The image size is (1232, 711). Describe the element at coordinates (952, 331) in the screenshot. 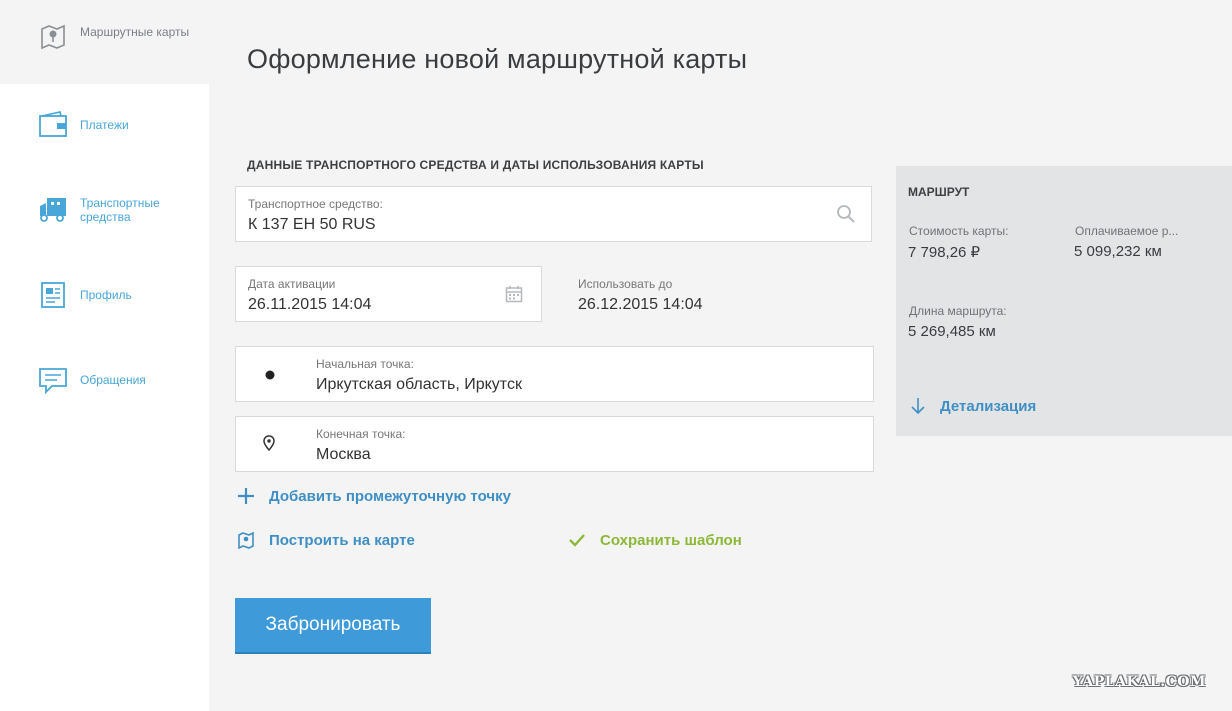

I see `route-length-value: 5 269,485 км` at that location.